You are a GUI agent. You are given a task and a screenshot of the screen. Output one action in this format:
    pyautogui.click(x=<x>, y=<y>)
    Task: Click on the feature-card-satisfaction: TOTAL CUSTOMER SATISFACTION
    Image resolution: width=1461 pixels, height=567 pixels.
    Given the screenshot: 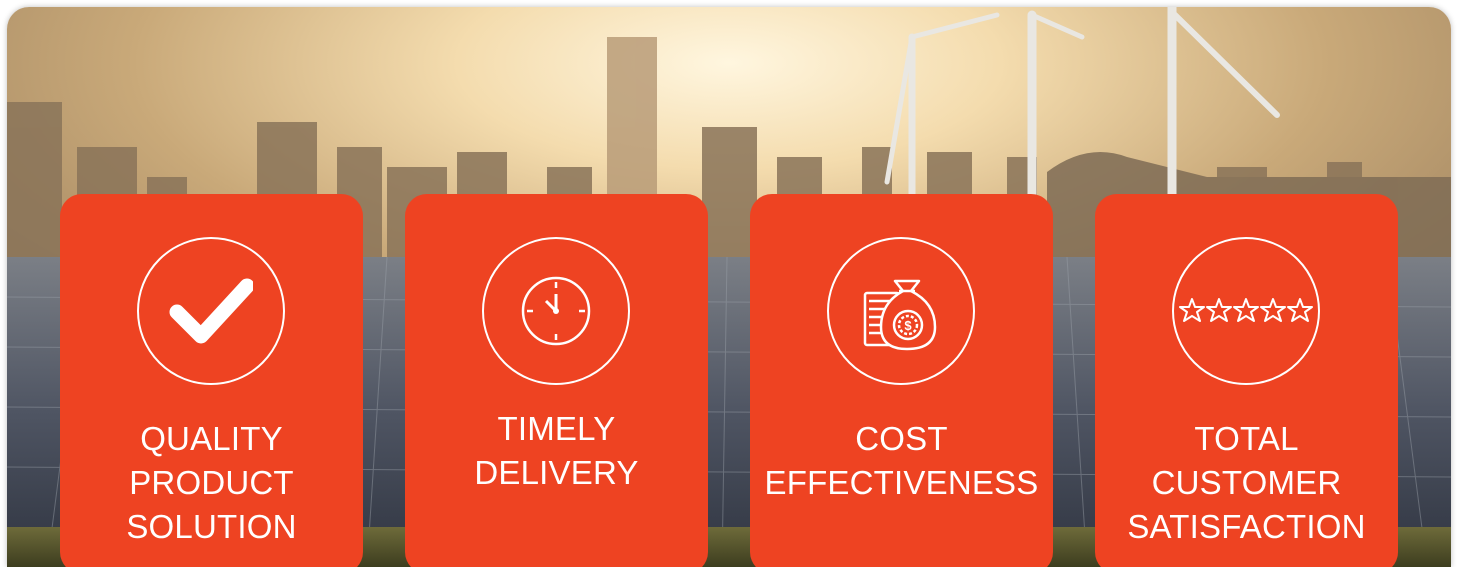 What is the action you would take?
    pyautogui.click(x=1246, y=380)
    